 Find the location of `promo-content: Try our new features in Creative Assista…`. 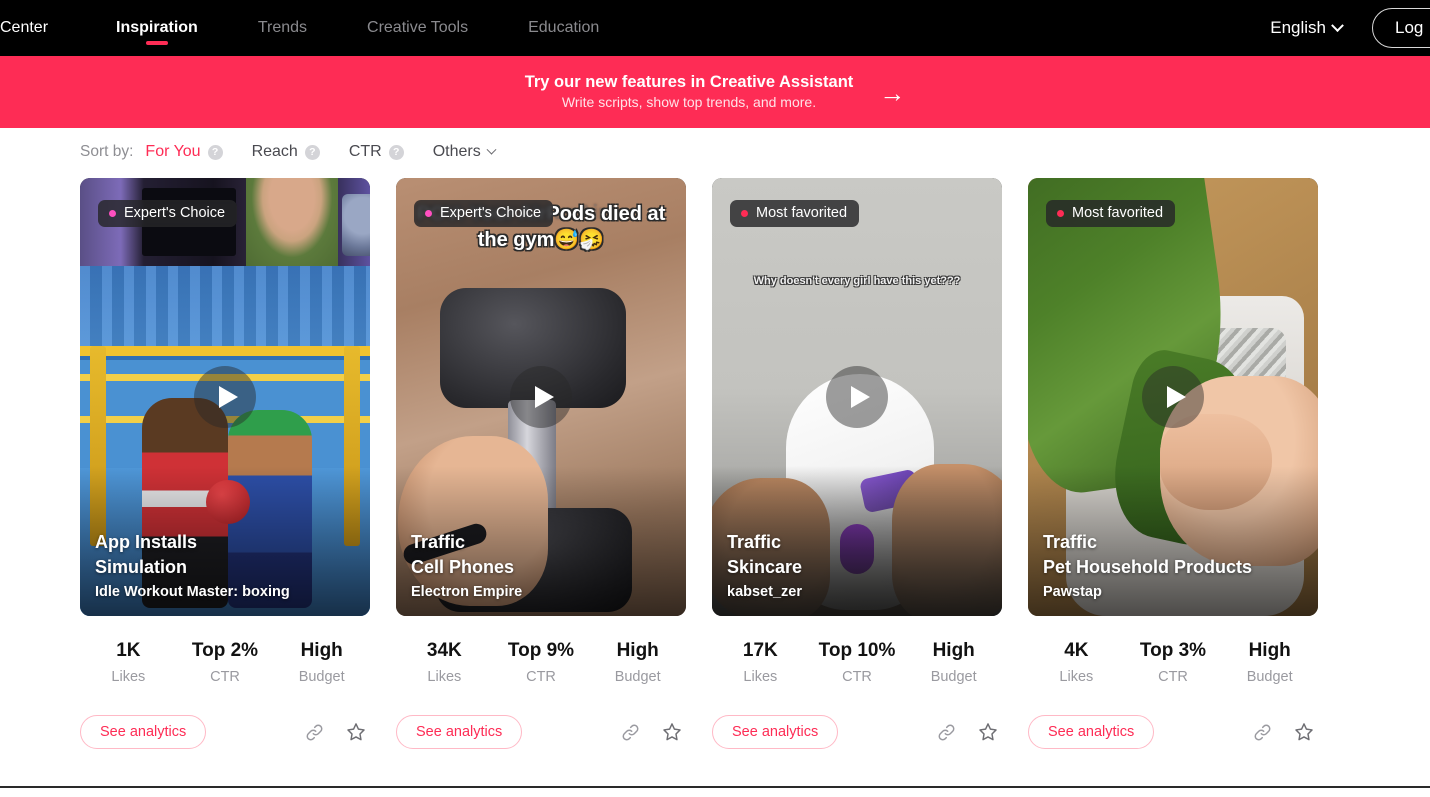

promo-content: Try our new features in Creative Assista… is located at coordinates (715, 92).